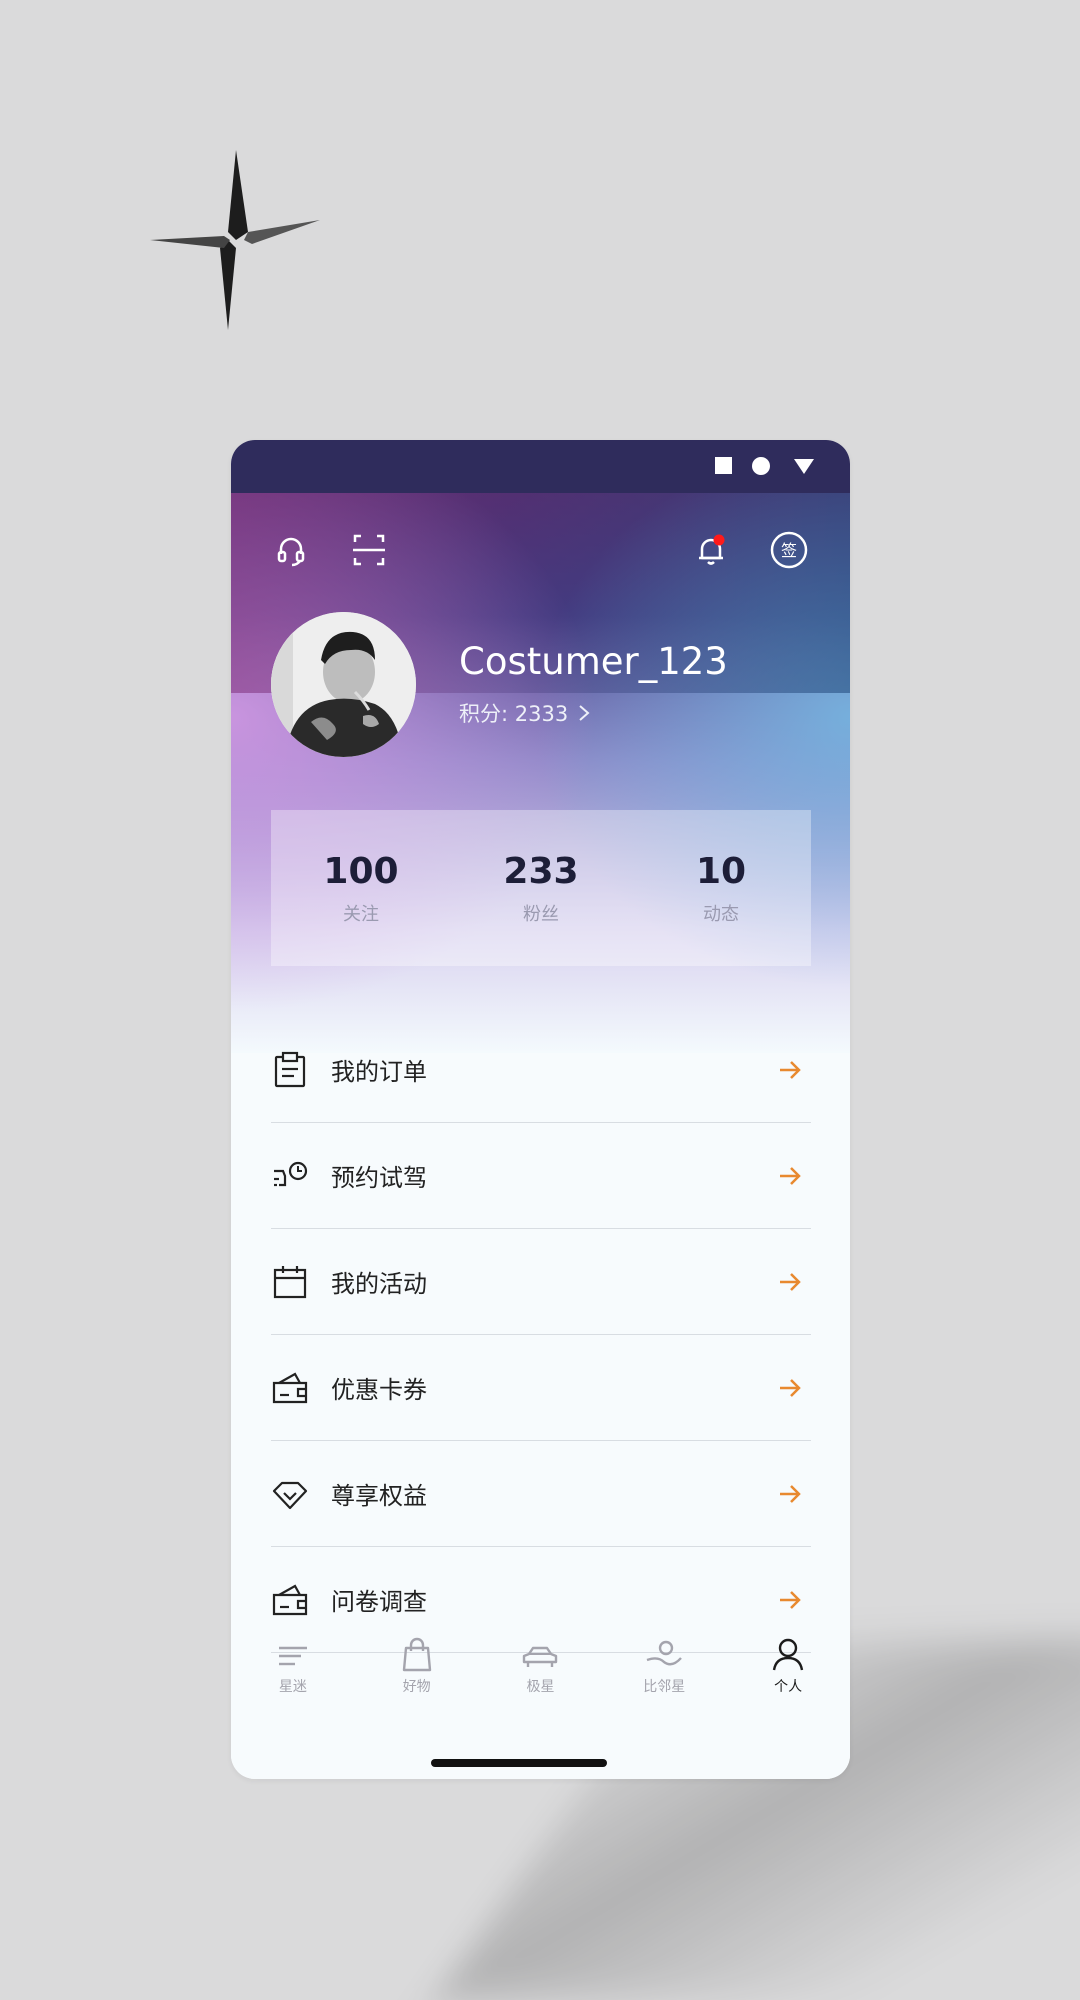 The height and width of the screenshot is (2000, 1080). I want to click on stat-value: 100, so click(361, 871).